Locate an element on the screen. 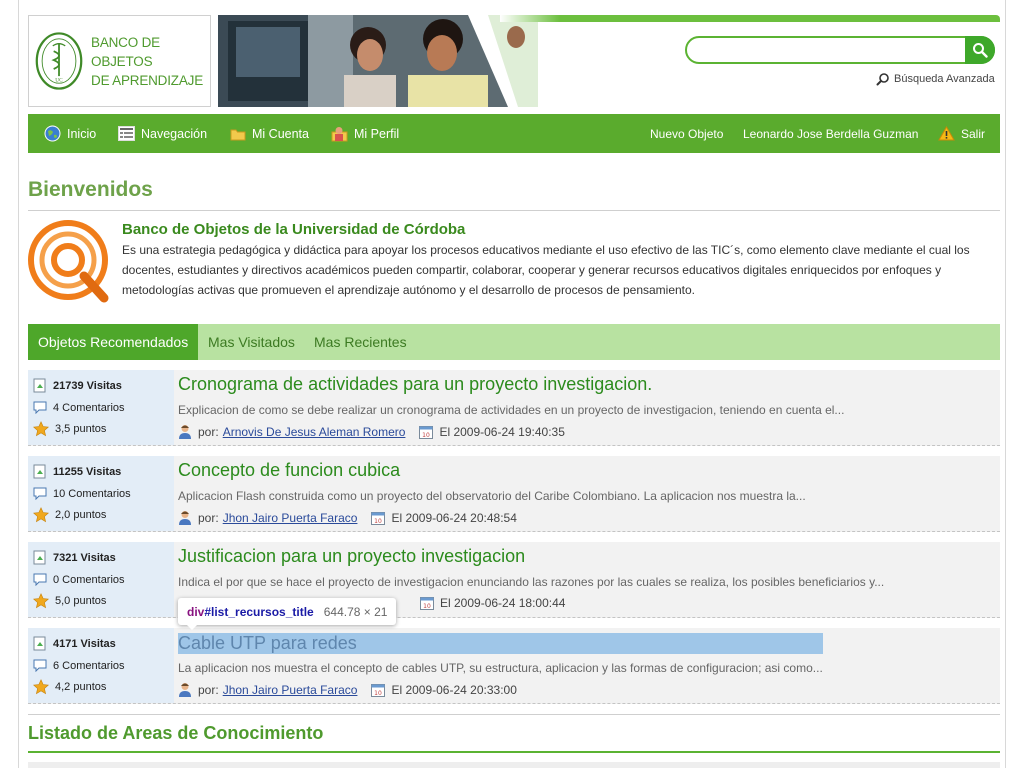  nav-item-navegacion: Navegación is located at coordinates (162, 133).